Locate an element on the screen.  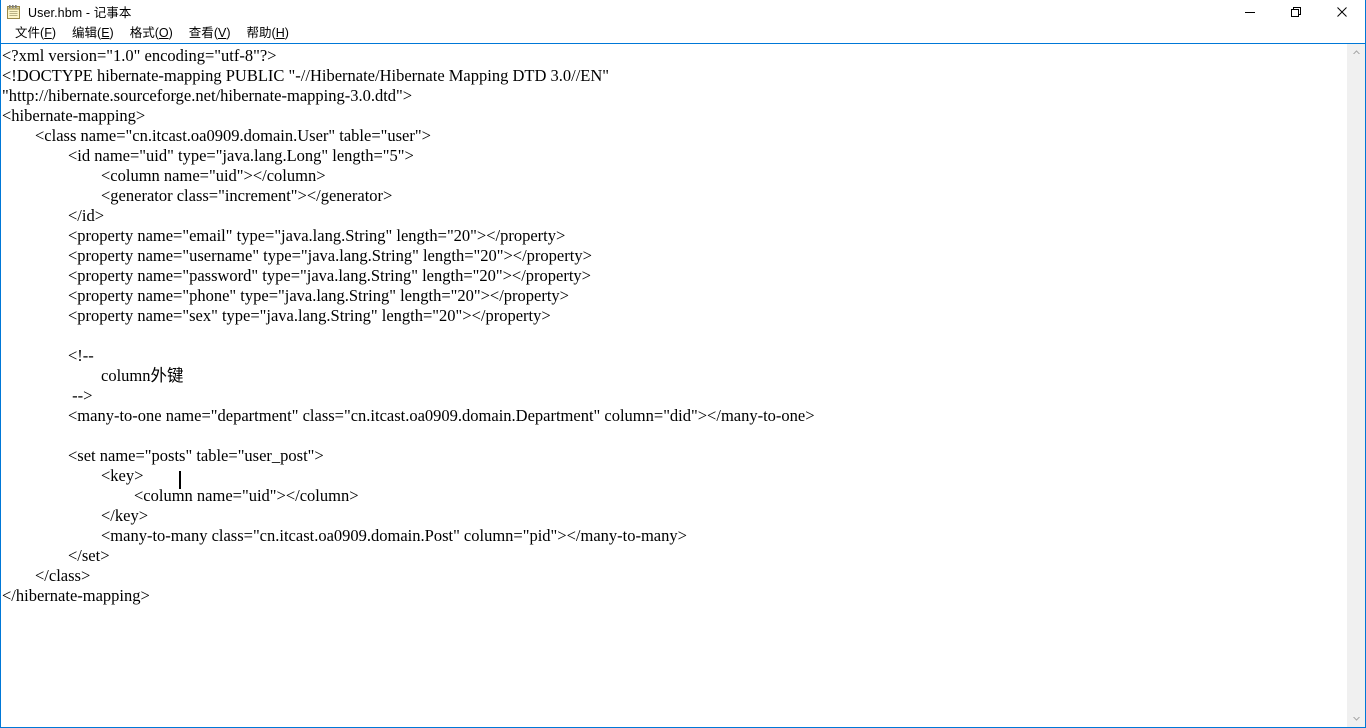
scroll-up-button is located at coordinates (1356, 52).